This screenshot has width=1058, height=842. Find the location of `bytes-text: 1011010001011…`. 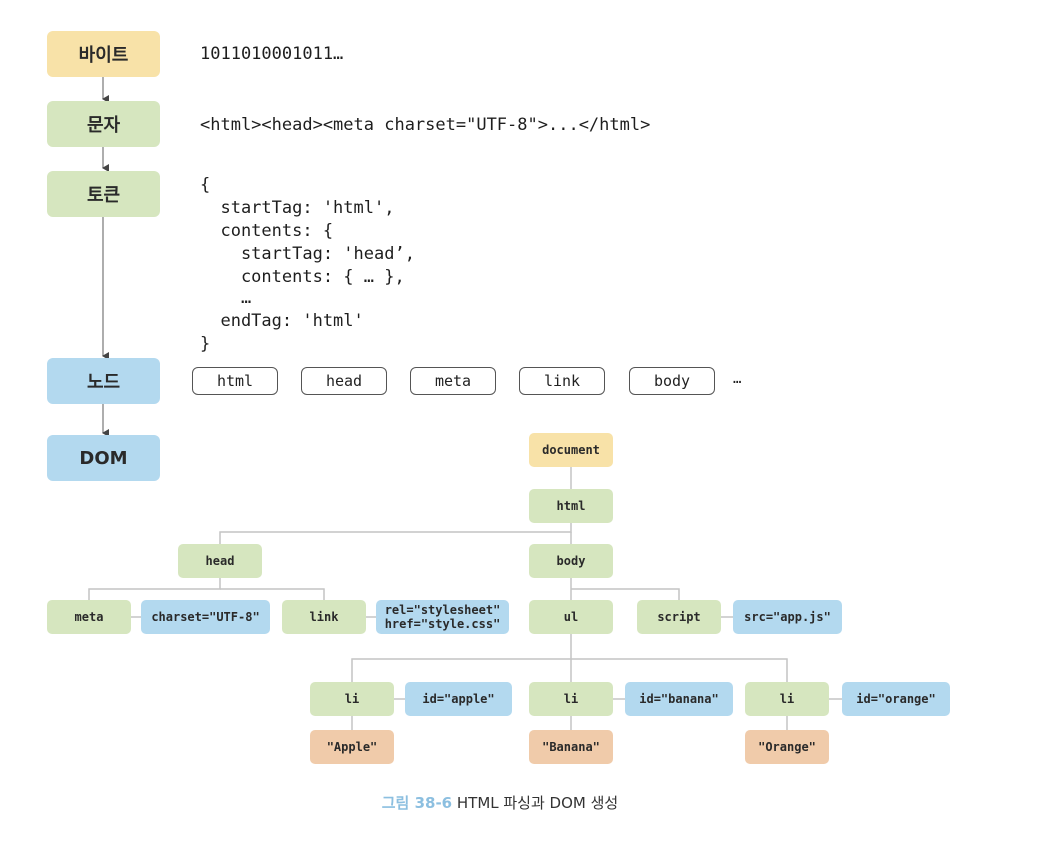

bytes-text: 1011010001011… is located at coordinates (272, 54).